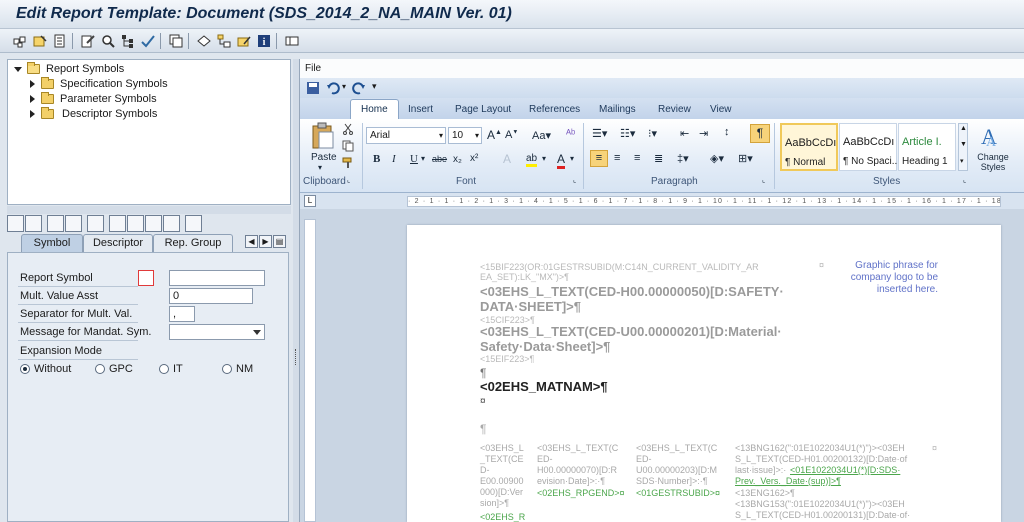 This screenshot has width=1024, height=522. I want to click on tree-node-specification-symbols: Specification Symbols, so click(98, 84).